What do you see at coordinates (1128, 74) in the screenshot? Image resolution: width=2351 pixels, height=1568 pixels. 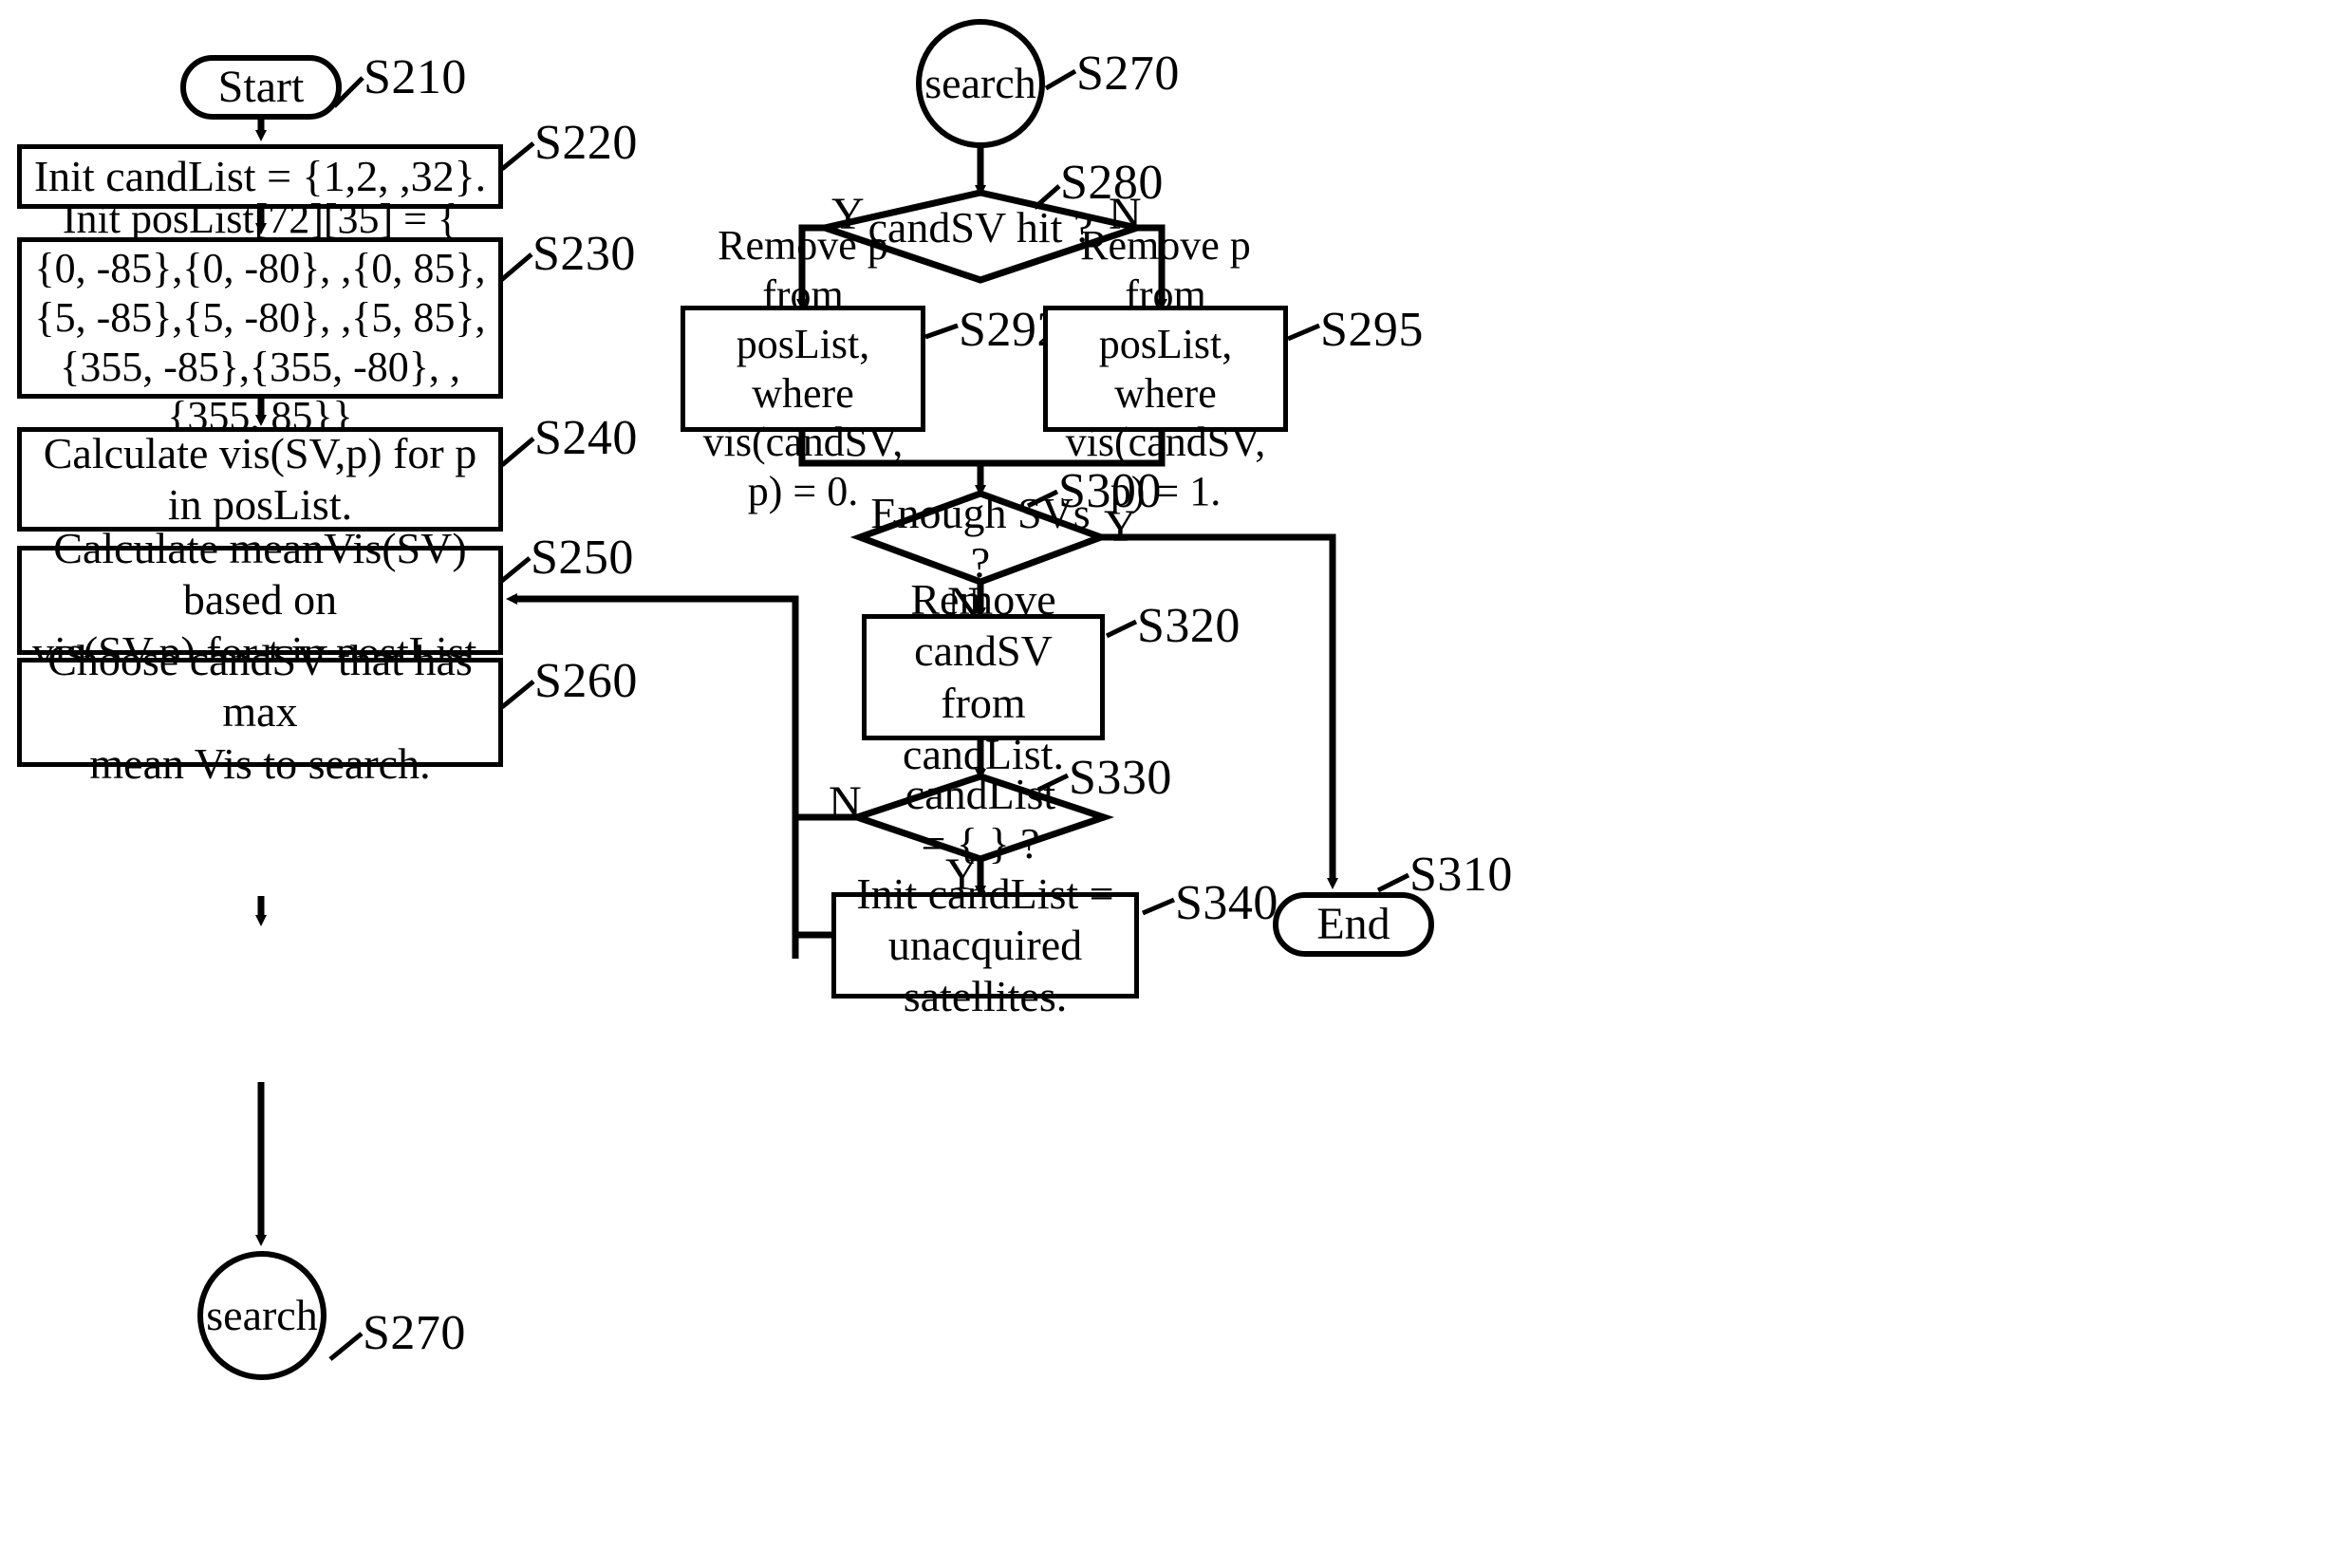 I see `ref-s270-right: S270` at bounding box center [1128, 74].